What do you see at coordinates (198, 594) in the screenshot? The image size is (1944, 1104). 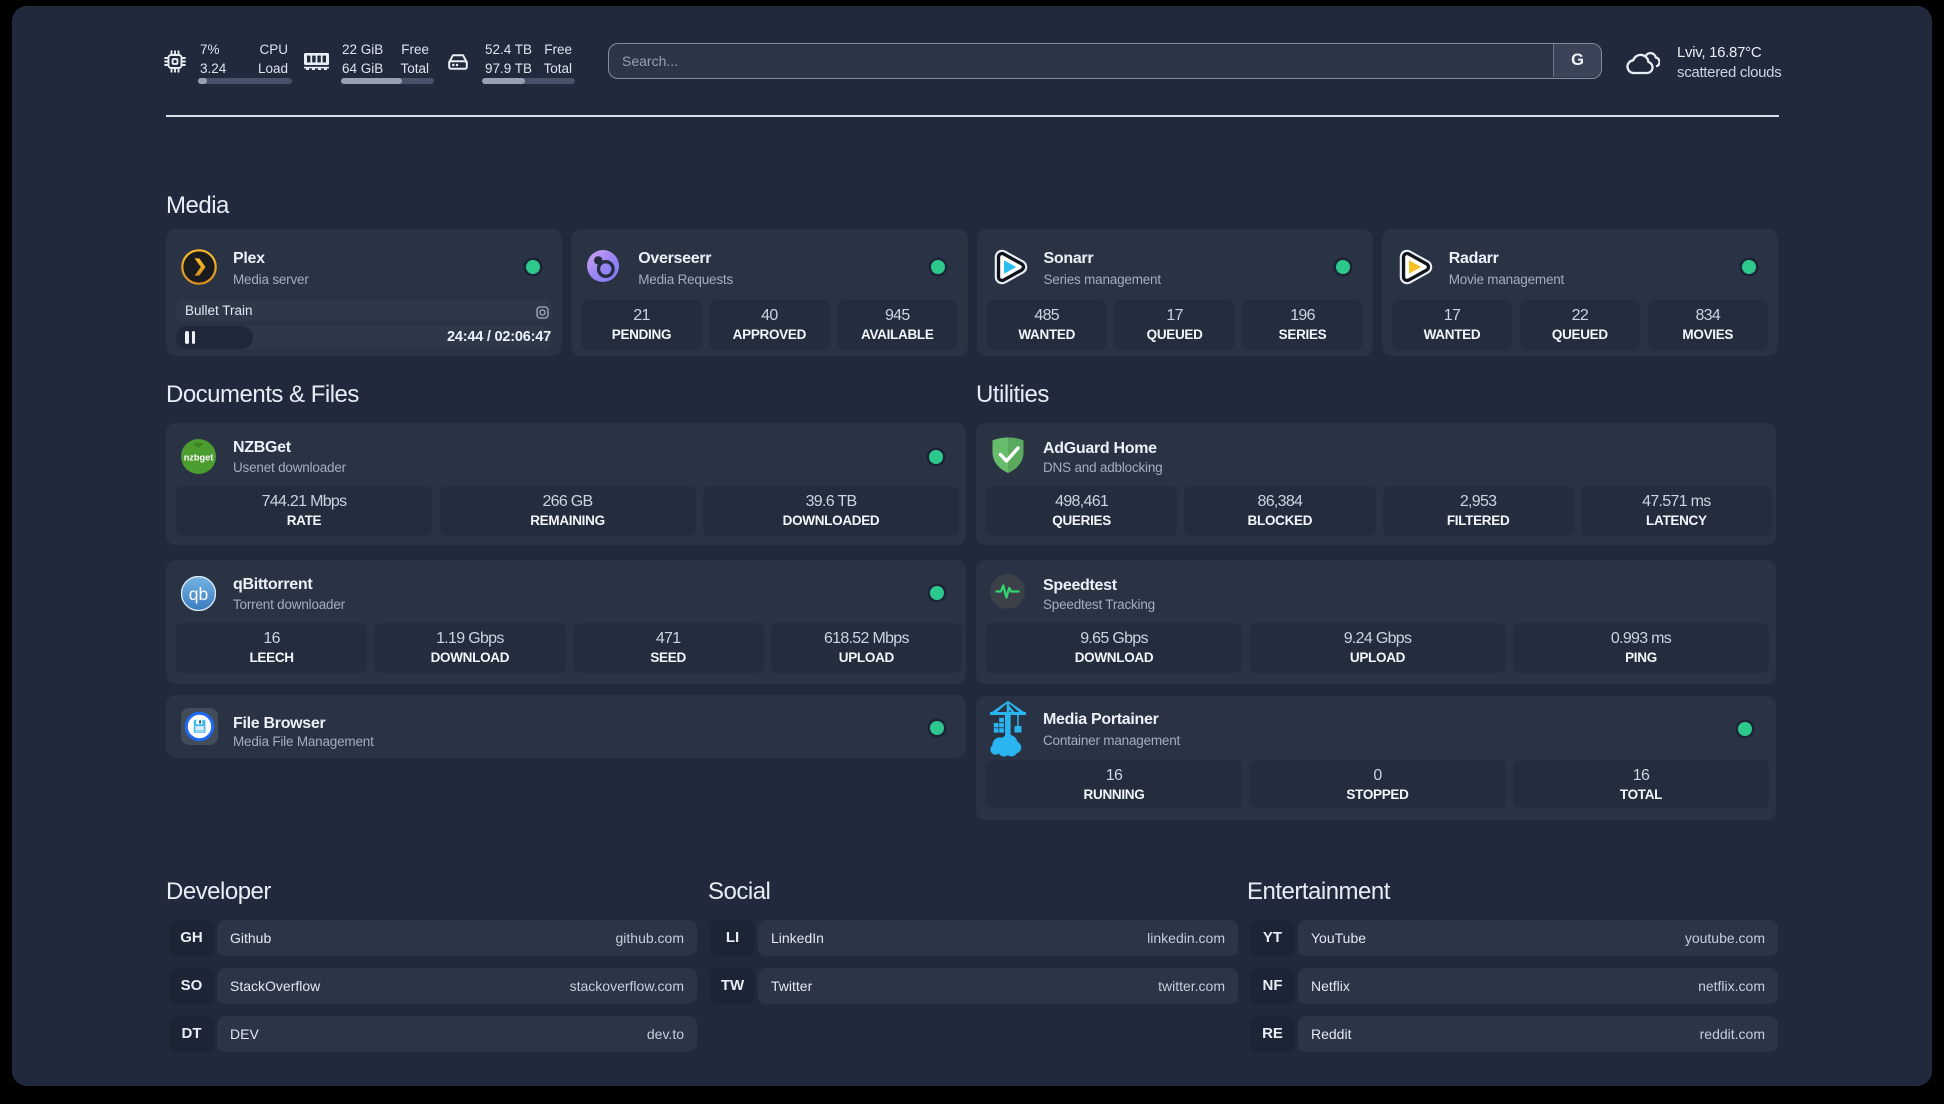 I see `svg-text: qb` at bounding box center [198, 594].